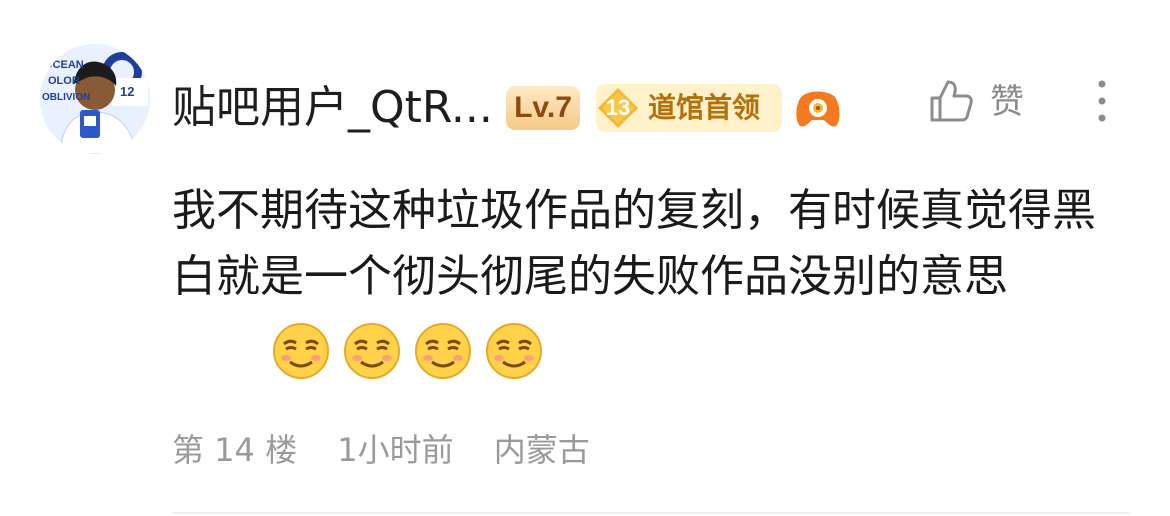 The height and width of the screenshot is (516, 1170). I want to click on thumbs-up-icon, so click(951, 101).